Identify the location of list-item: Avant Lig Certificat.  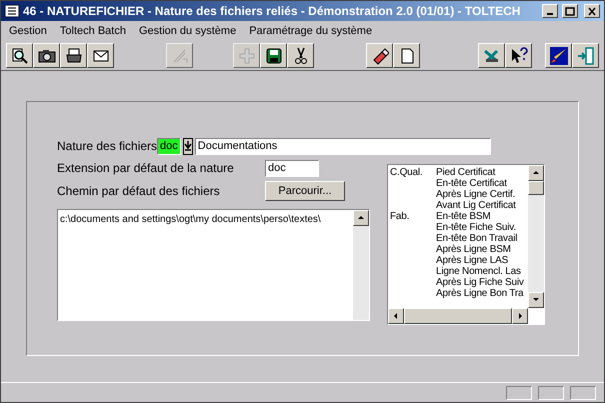
(476, 205).